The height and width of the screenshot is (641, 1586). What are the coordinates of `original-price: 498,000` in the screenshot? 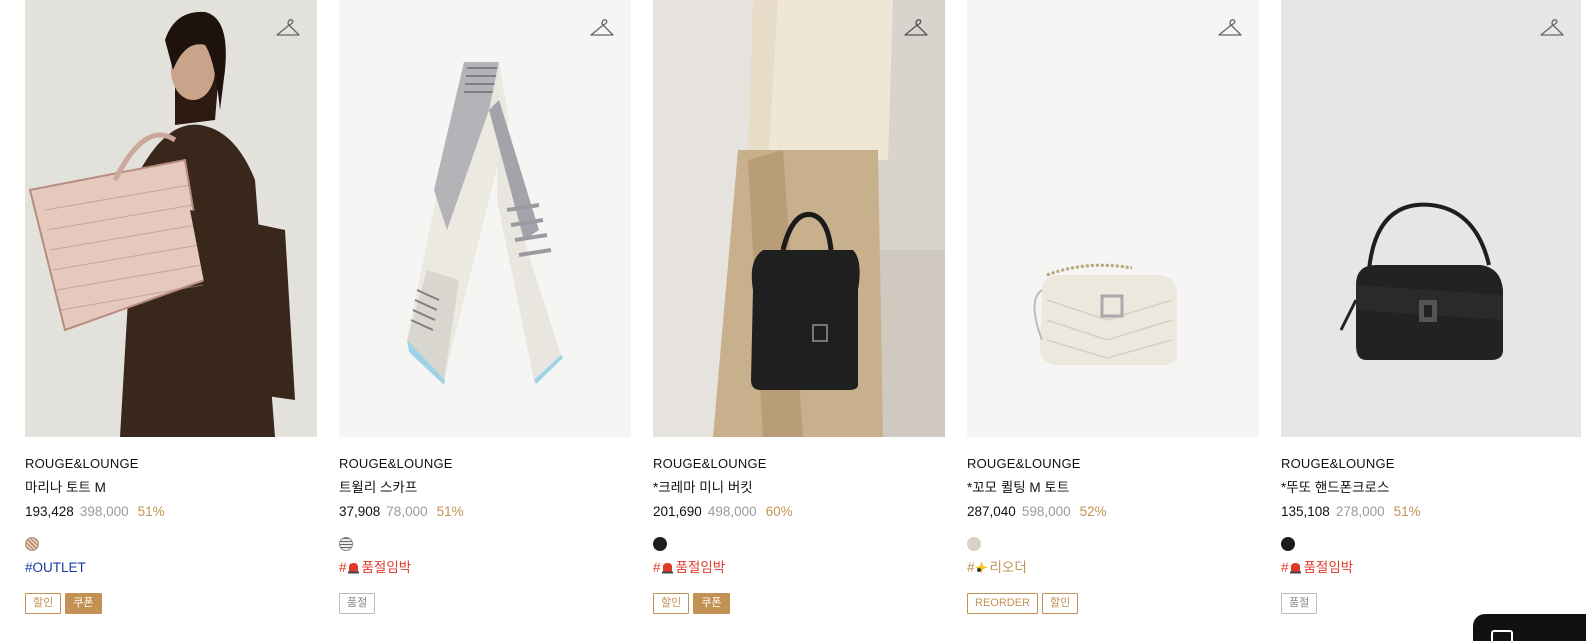 It's located at (732, 511).